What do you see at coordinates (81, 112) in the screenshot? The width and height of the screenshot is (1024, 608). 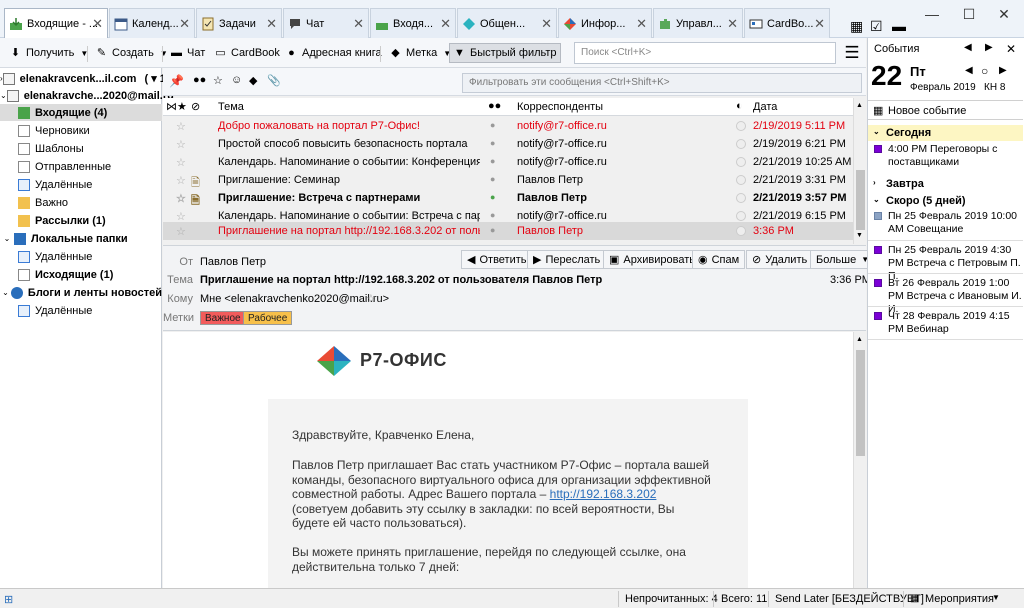 I see `folder-inbox: Входящие (4)` at bounding box center [81, 112].